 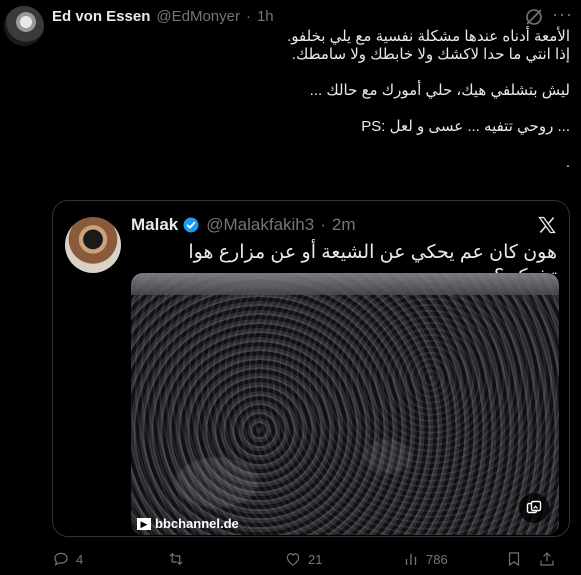 I want to click on reply-icon, so click(x=61, y=559).